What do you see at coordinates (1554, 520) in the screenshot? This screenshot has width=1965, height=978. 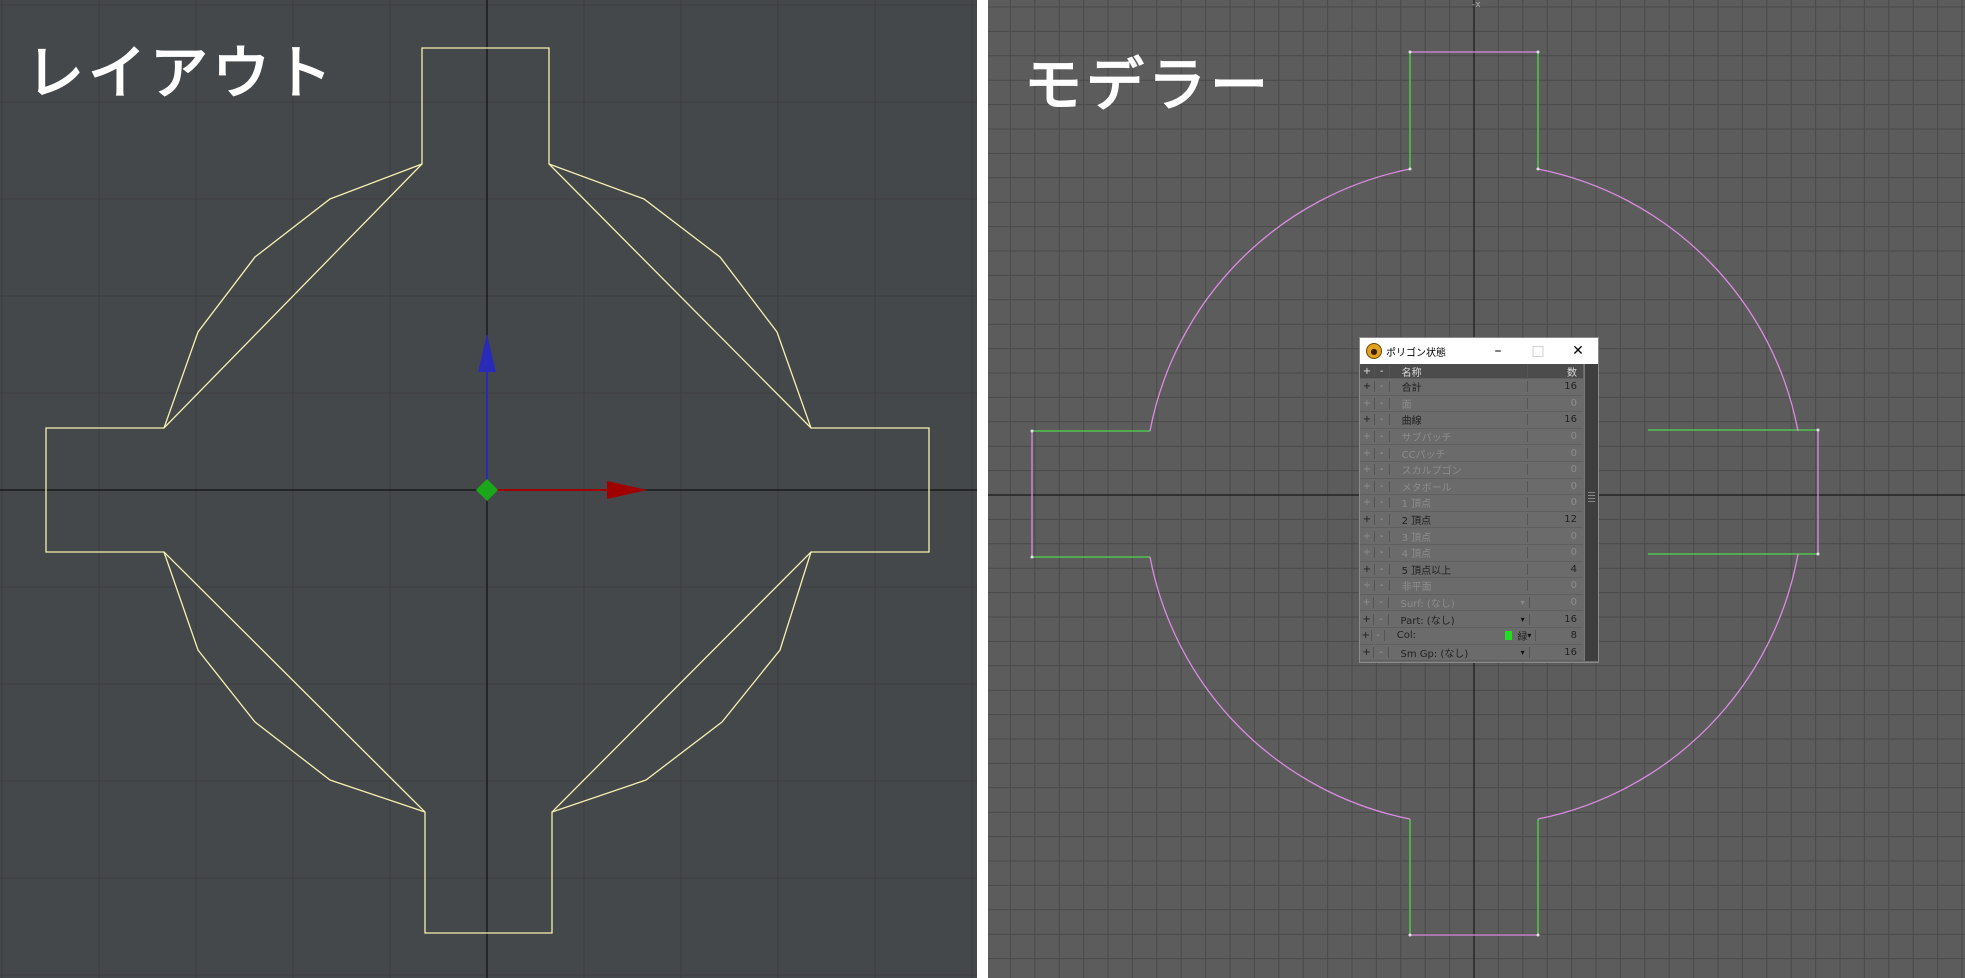 I see `row-count: 12` at bounding box center [1554, 520].